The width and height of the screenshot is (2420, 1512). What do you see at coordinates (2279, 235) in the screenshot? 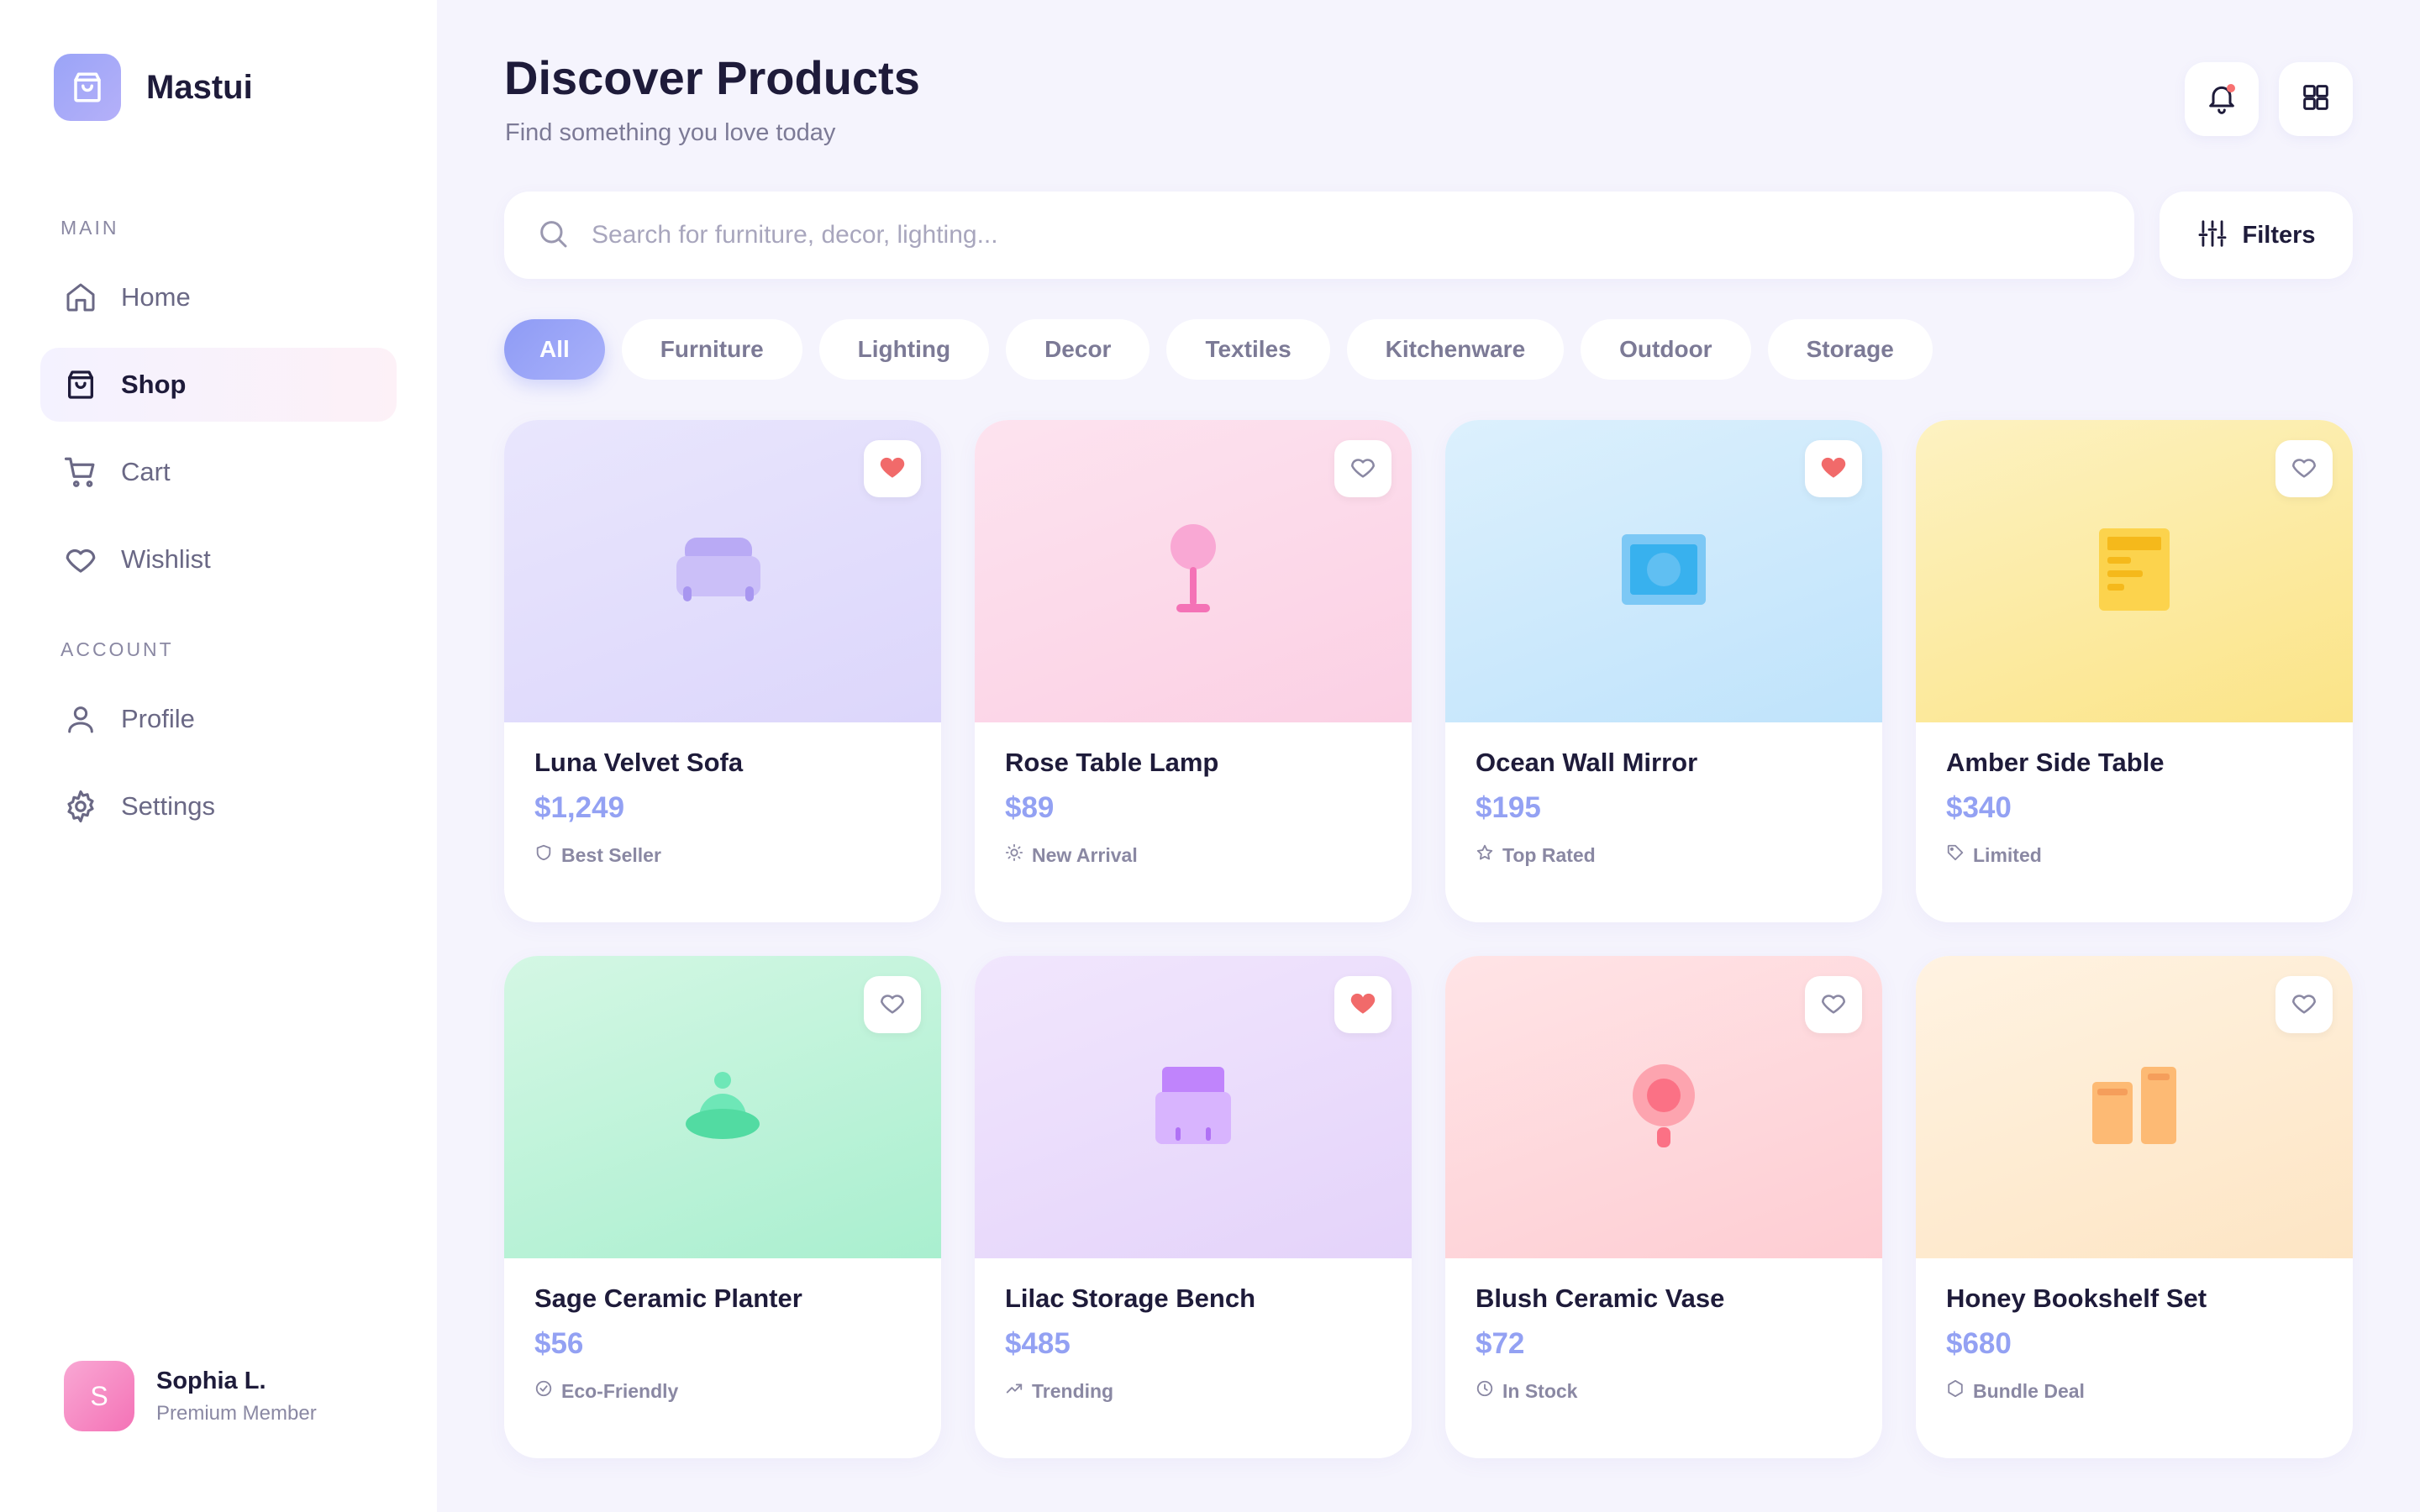
I see `filters-label: Filters` at bounding box center [2279, 235].